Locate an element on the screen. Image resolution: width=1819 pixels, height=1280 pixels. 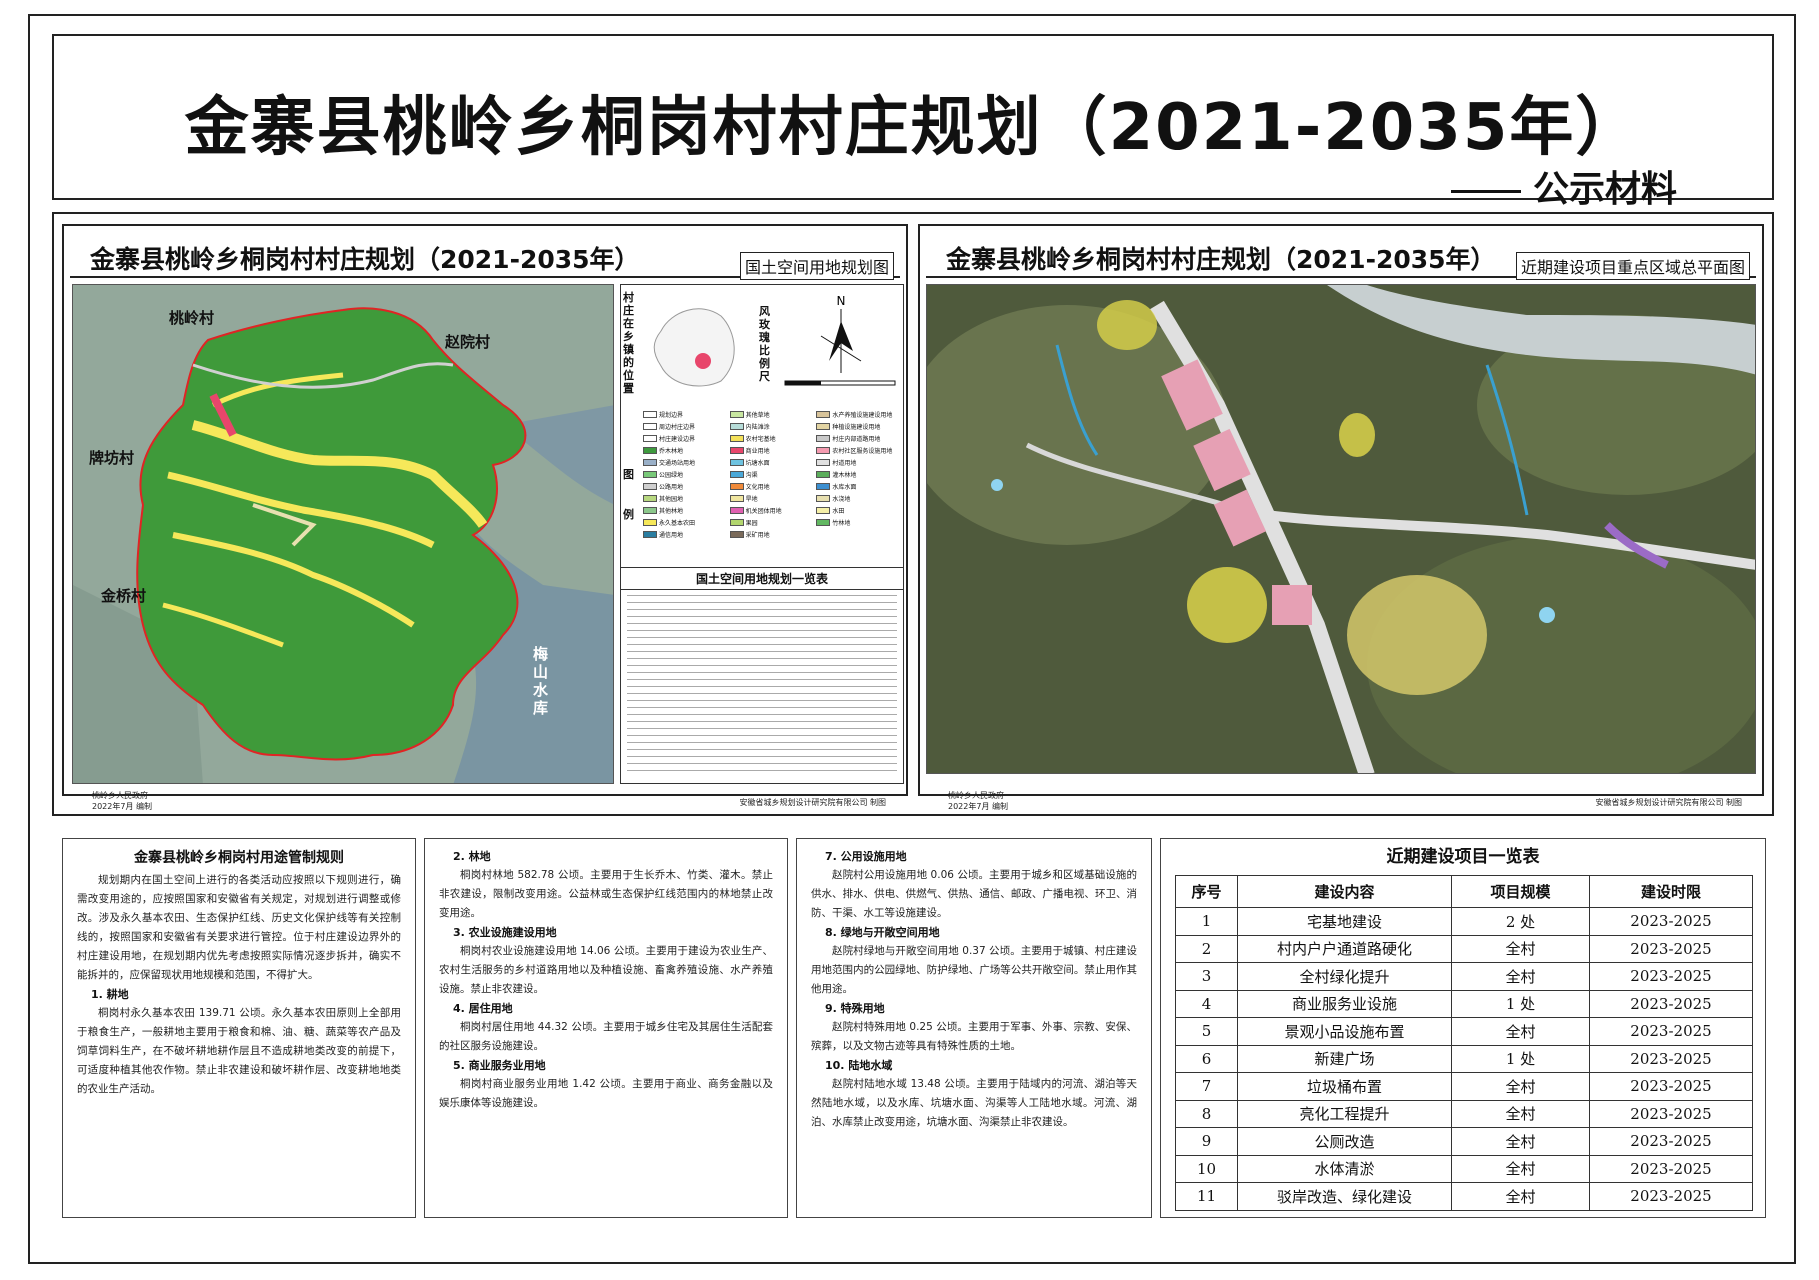
legend-item-label: 交通场站用地 is located at coordinates (677, 463).